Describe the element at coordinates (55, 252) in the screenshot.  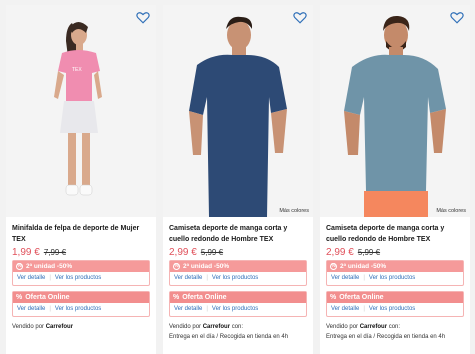
I see `old-price: 7,99 €` at that location.